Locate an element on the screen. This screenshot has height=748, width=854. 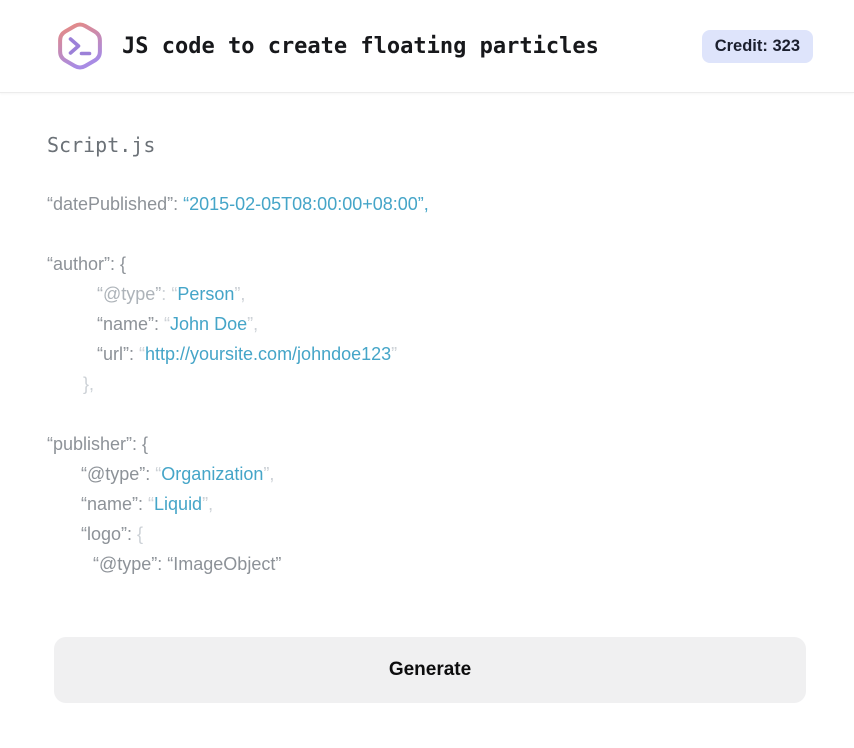
code-token-fadedmid: “@type” is located at coordinates (129, 294).